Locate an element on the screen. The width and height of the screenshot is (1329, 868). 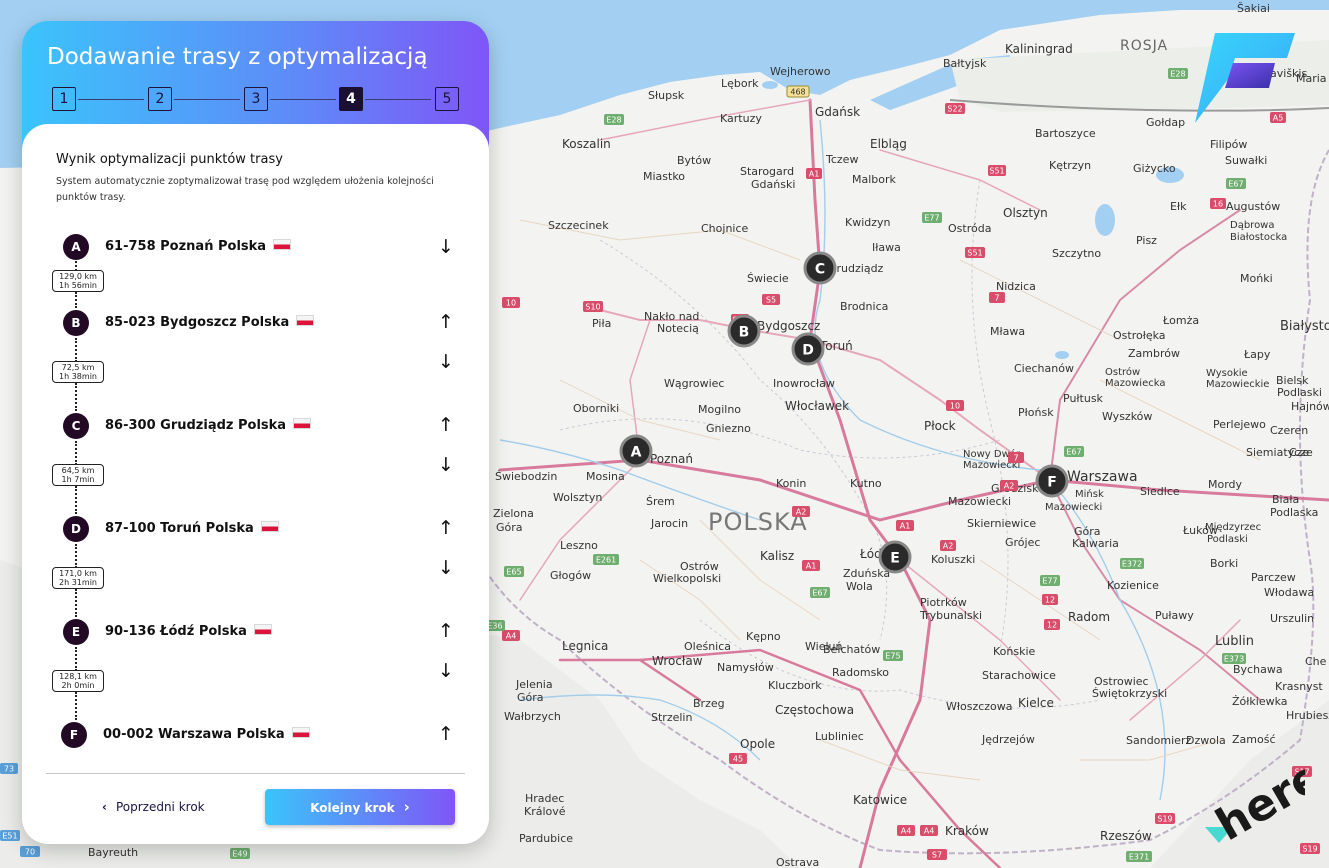
svg-text: Trybunalski is located at coordinates (950, 615).